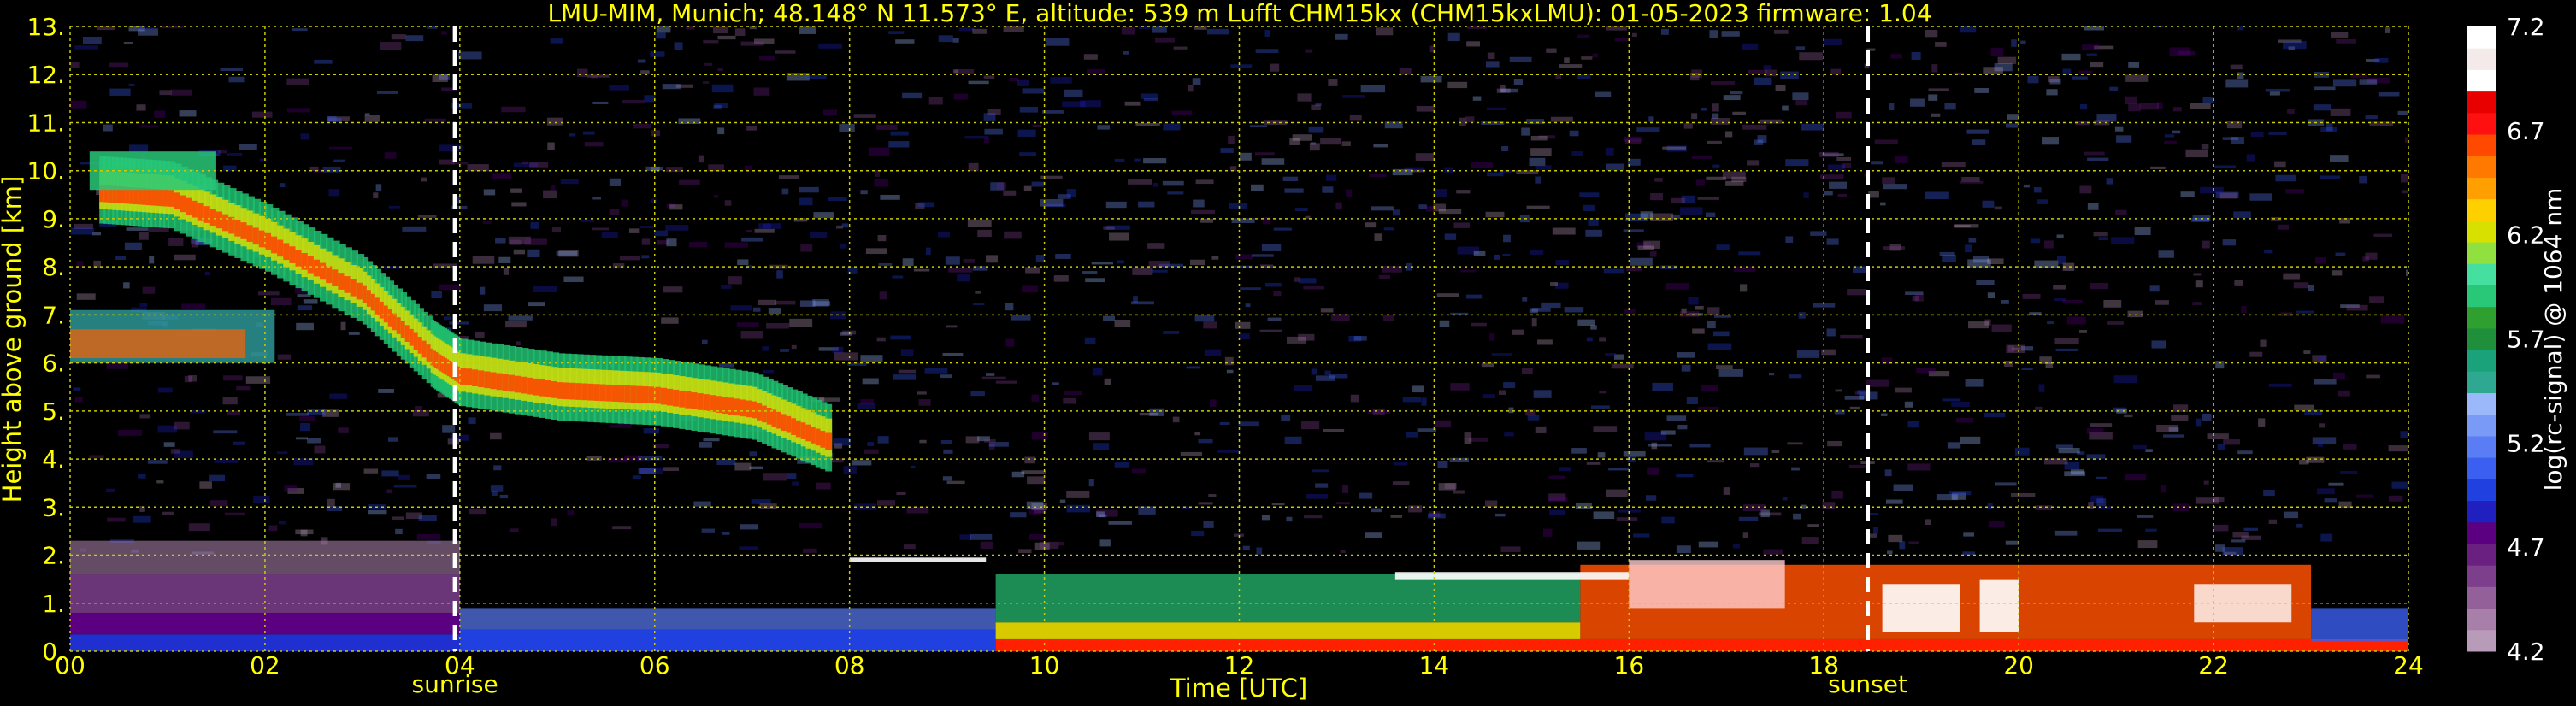  I want to click on y-tick-label: 10., so click(46, 171).